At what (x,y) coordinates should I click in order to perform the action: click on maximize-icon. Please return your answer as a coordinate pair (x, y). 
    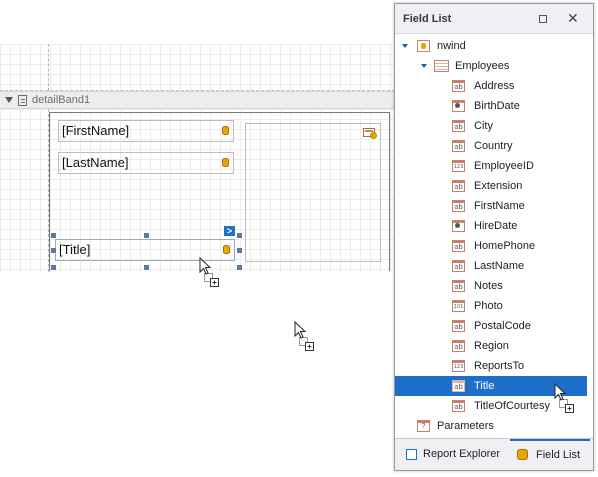
    Looking at the image, I should click on (543, 19).